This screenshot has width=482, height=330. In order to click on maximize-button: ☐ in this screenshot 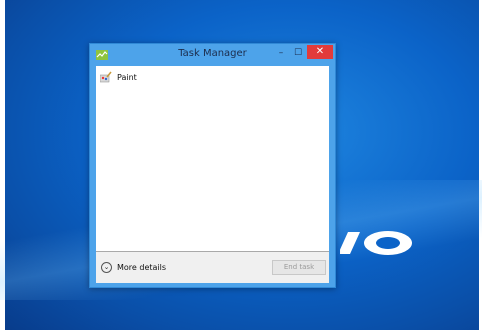, I will do `click(298, 53)`.